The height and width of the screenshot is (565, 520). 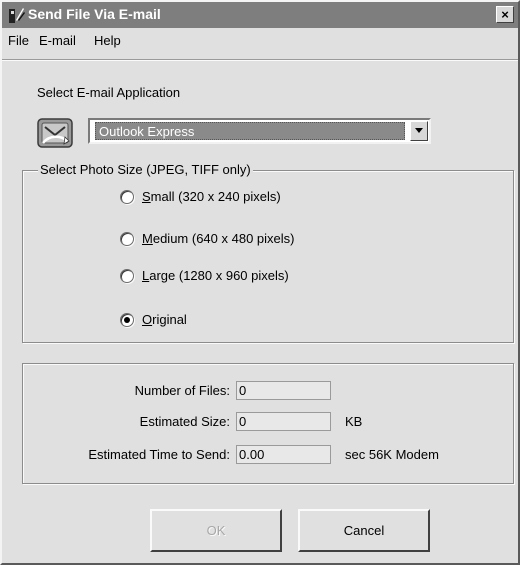 What do you see at coordinates (94, 14) in the screenshot?
I see `window-title: Send File Via E-mail` at bounding box center [94, 14].